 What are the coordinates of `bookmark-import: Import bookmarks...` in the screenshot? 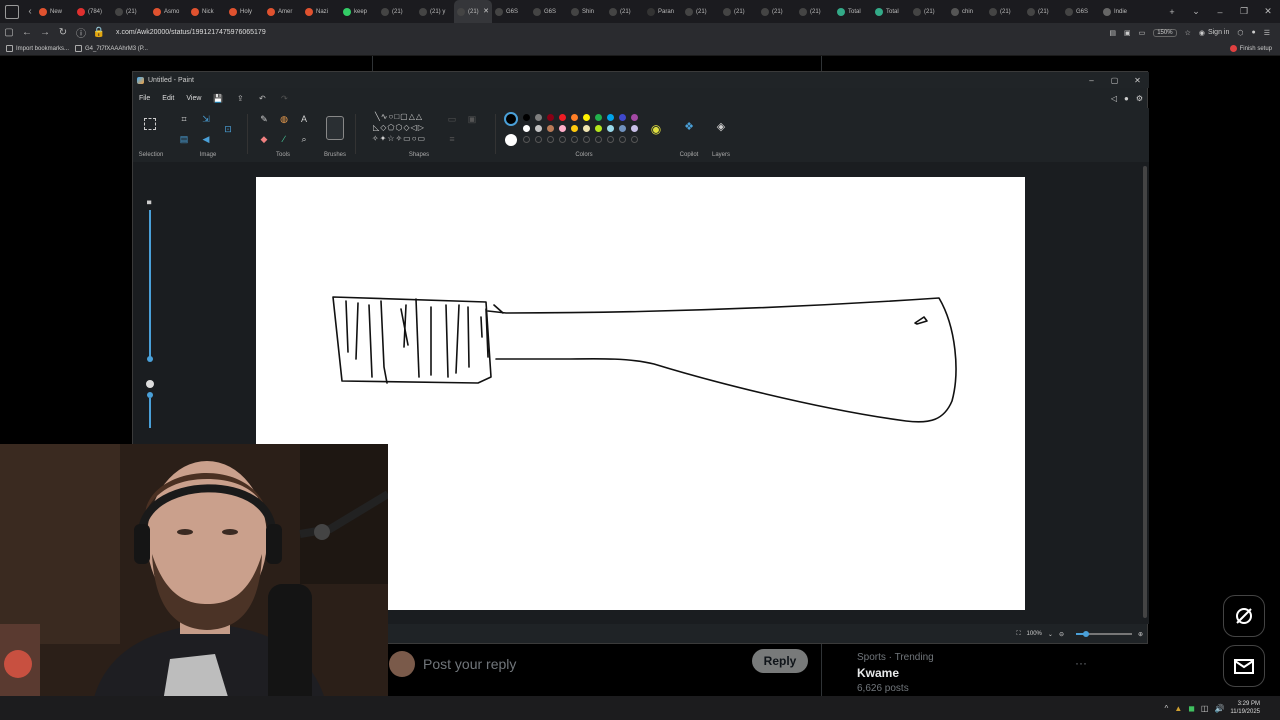 It's located at (37, 48).